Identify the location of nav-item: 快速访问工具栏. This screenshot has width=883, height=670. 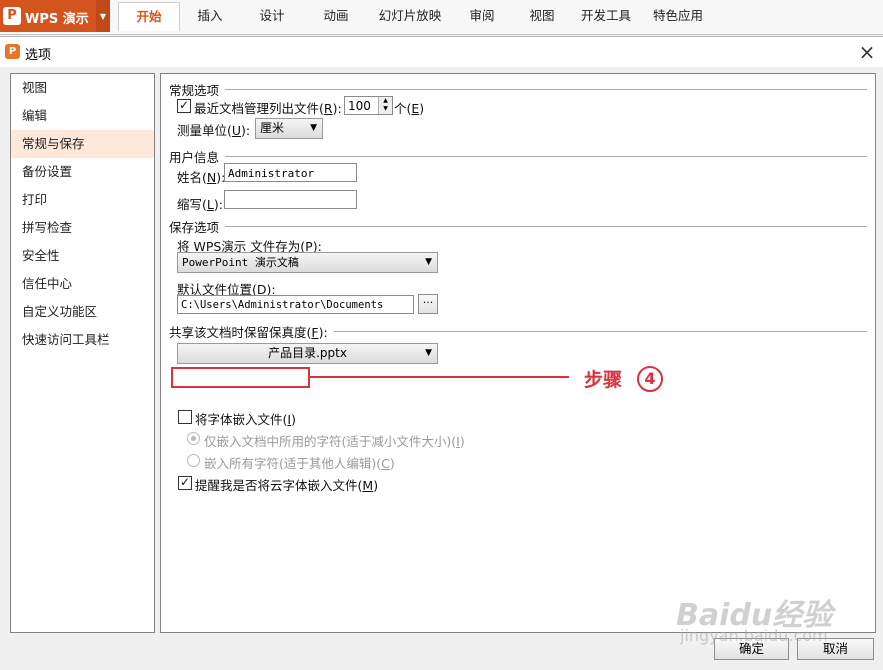
(82, 340).